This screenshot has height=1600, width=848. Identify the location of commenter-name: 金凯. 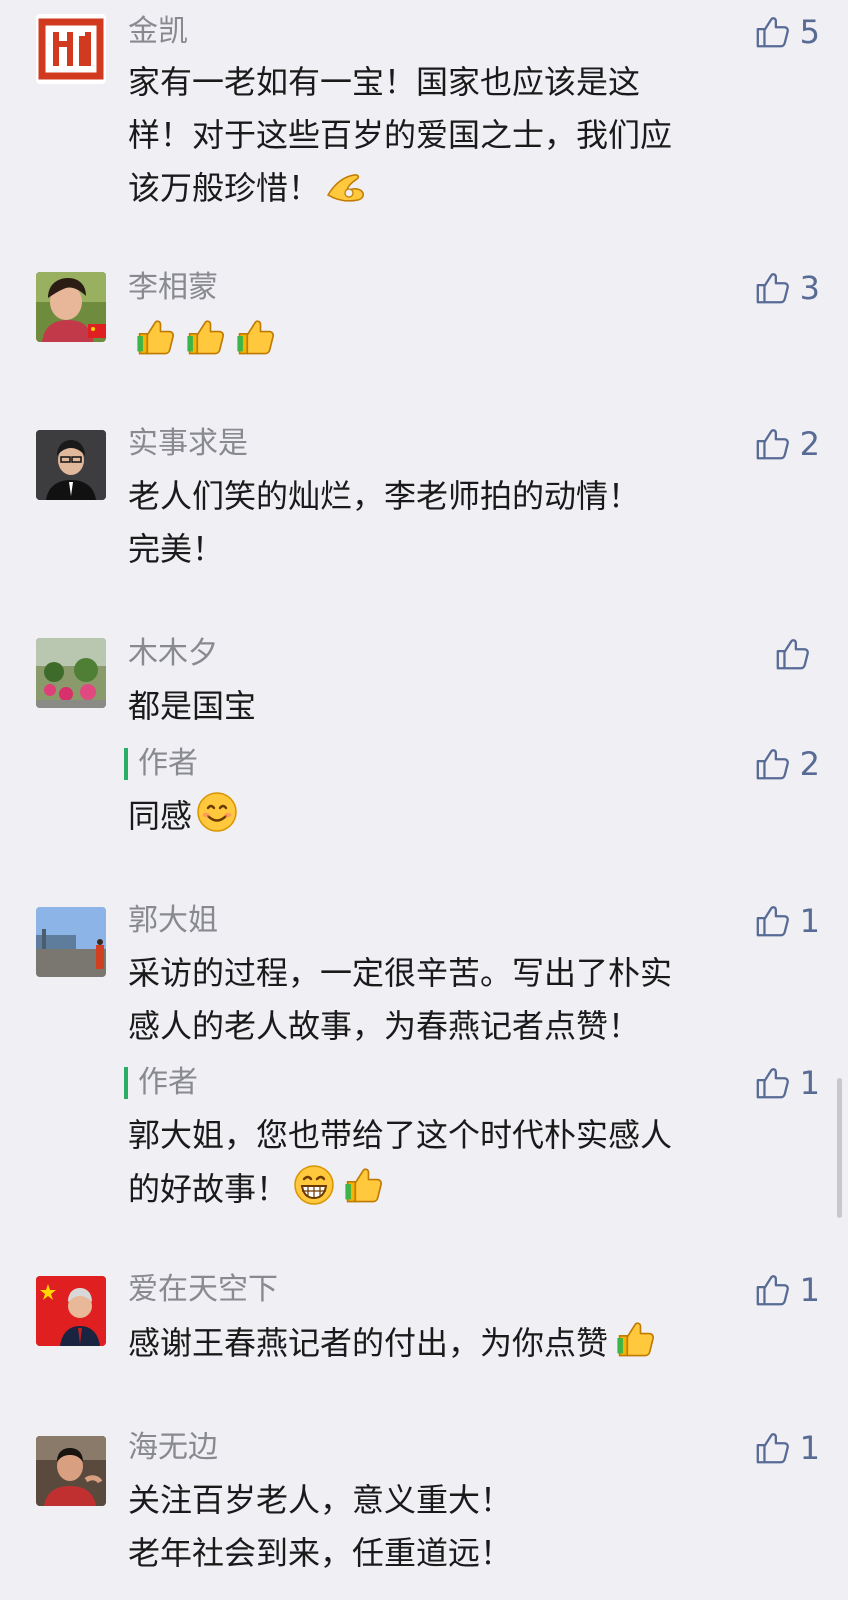
(158, 32).